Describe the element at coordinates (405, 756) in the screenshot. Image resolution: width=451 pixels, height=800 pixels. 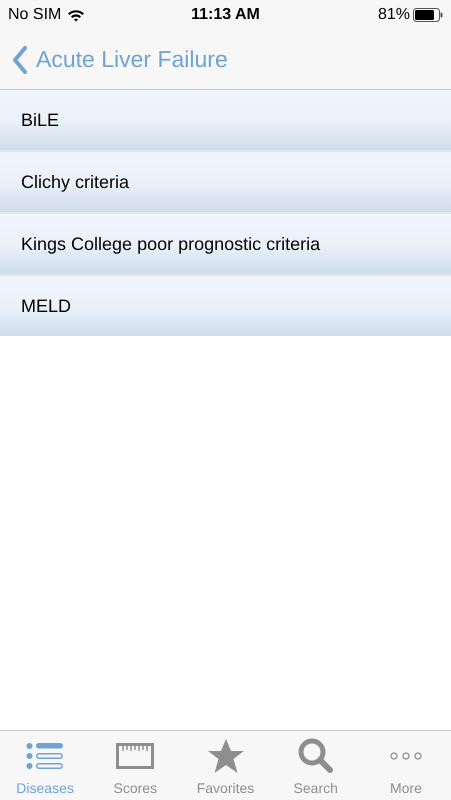
I see `more-icon` at that location.